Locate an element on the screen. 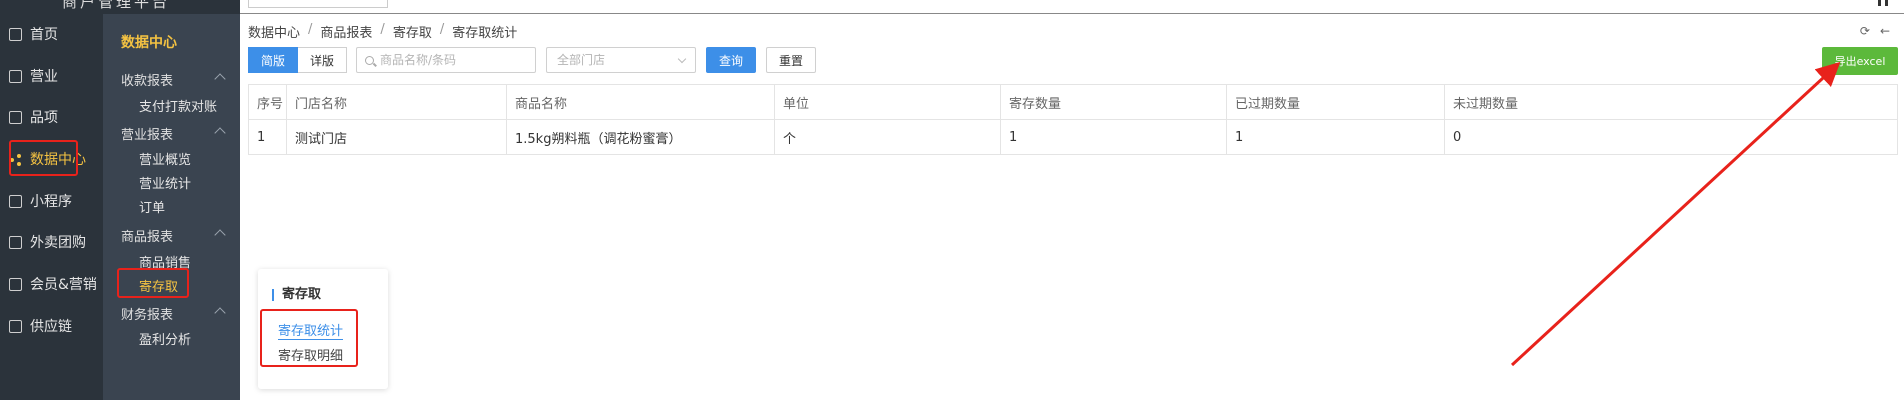 The width and height of the screenshot is (1904, 400). chevron-down-icon is located at coordinates (682, 59).